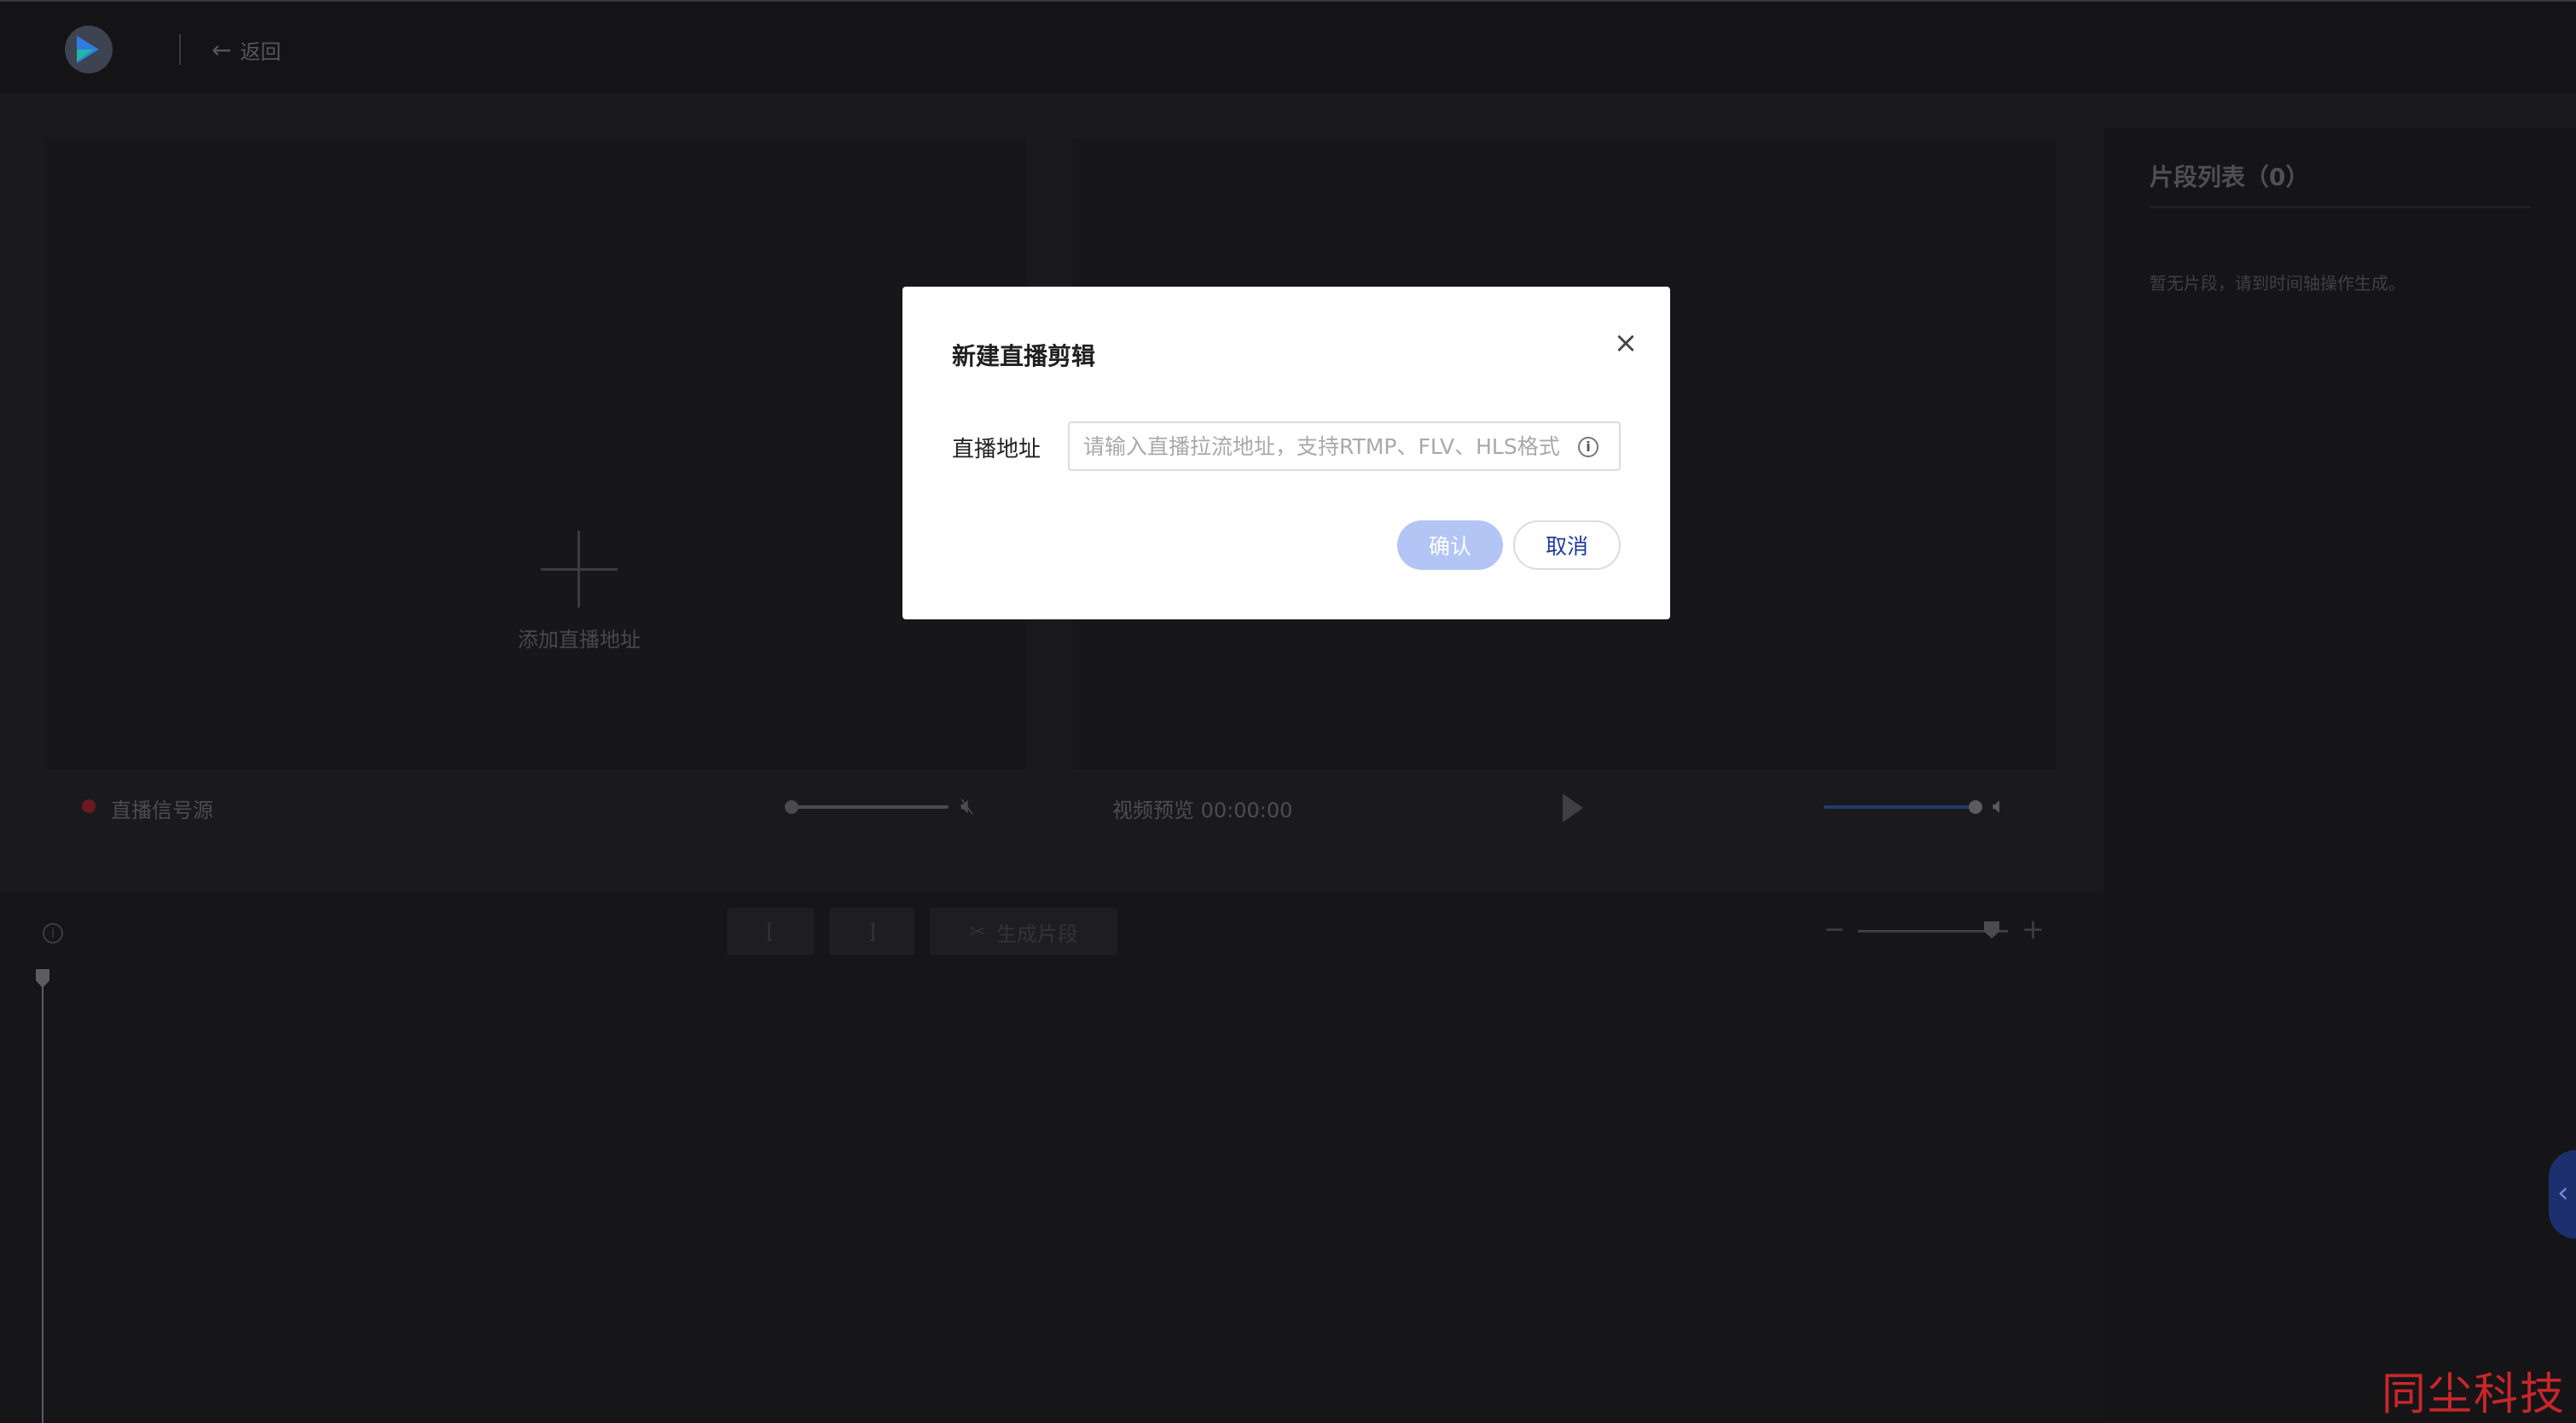 The image size is (2576, 1423). I want to click on top-bar: ← 返回, so click(1288, 47).